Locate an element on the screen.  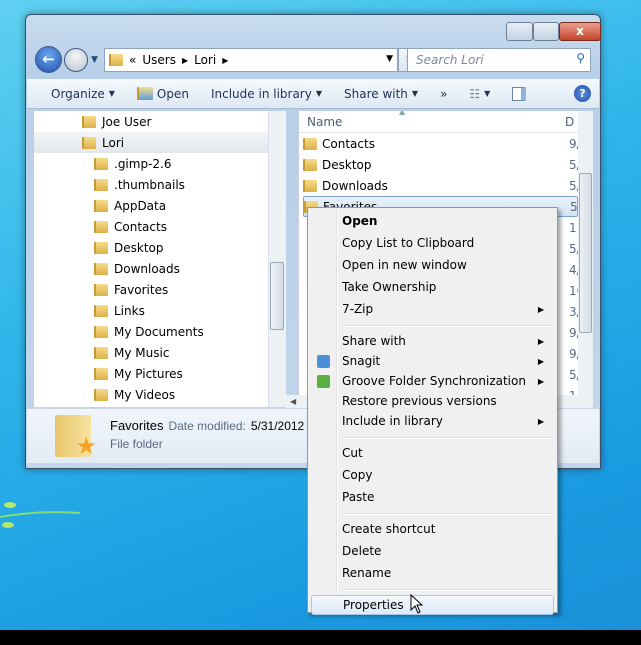
close-button: x is located at coordinates (580, 31).